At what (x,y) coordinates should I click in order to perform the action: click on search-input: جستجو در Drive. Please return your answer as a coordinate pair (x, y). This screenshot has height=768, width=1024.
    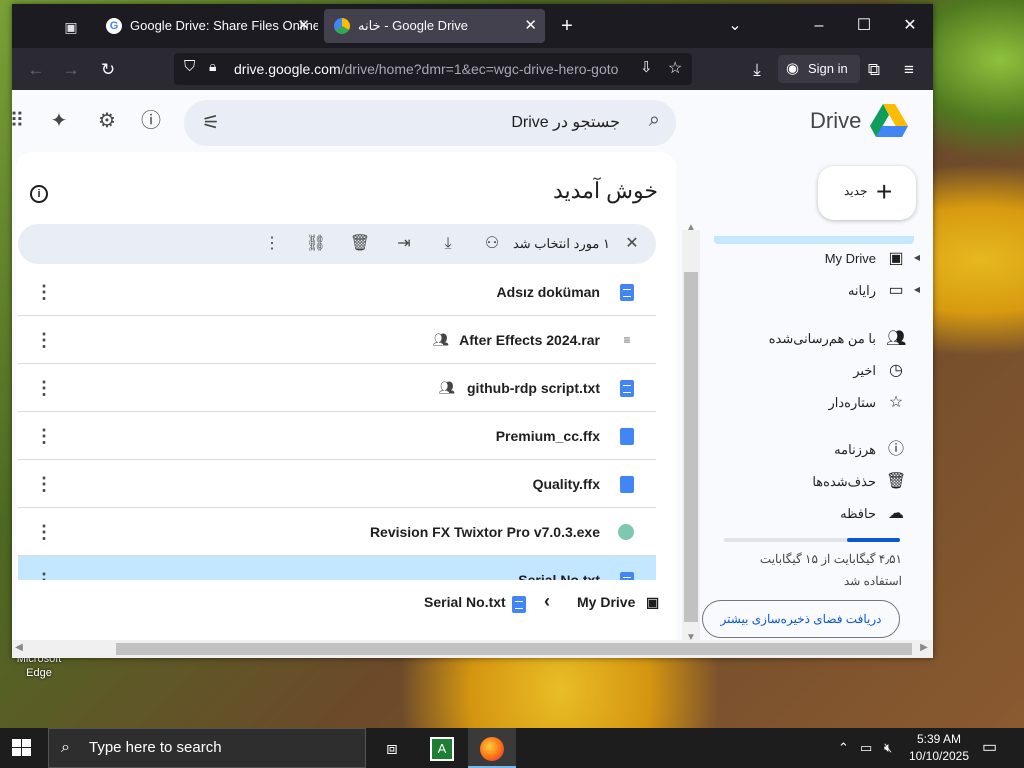
    Looking at the image, I should click on (565, 123).